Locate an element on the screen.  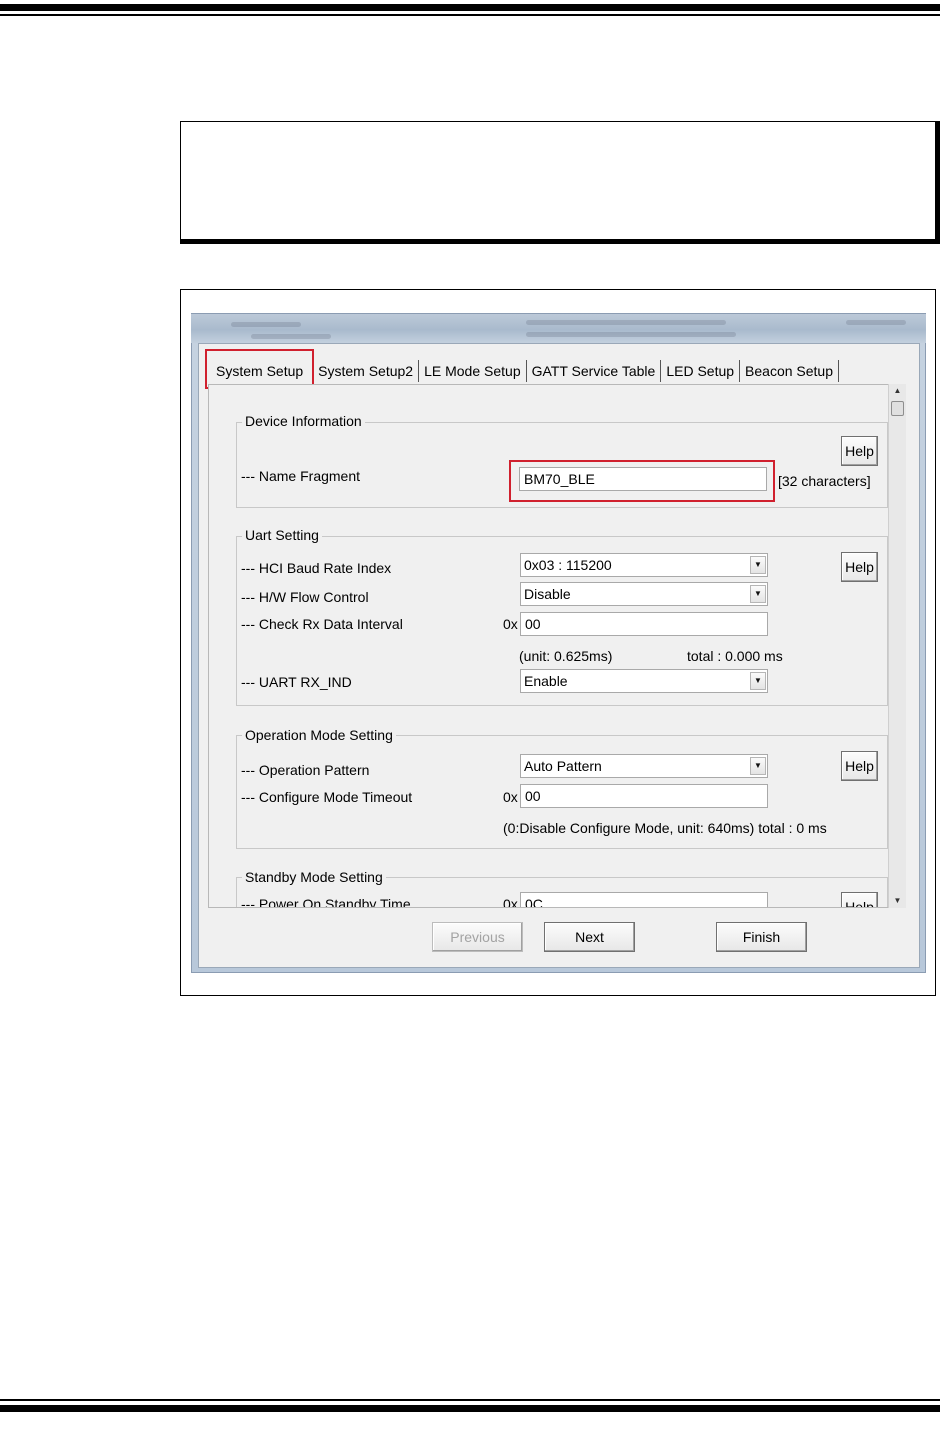
config-timeout-input: 00 is located at coordinates (644, 796).